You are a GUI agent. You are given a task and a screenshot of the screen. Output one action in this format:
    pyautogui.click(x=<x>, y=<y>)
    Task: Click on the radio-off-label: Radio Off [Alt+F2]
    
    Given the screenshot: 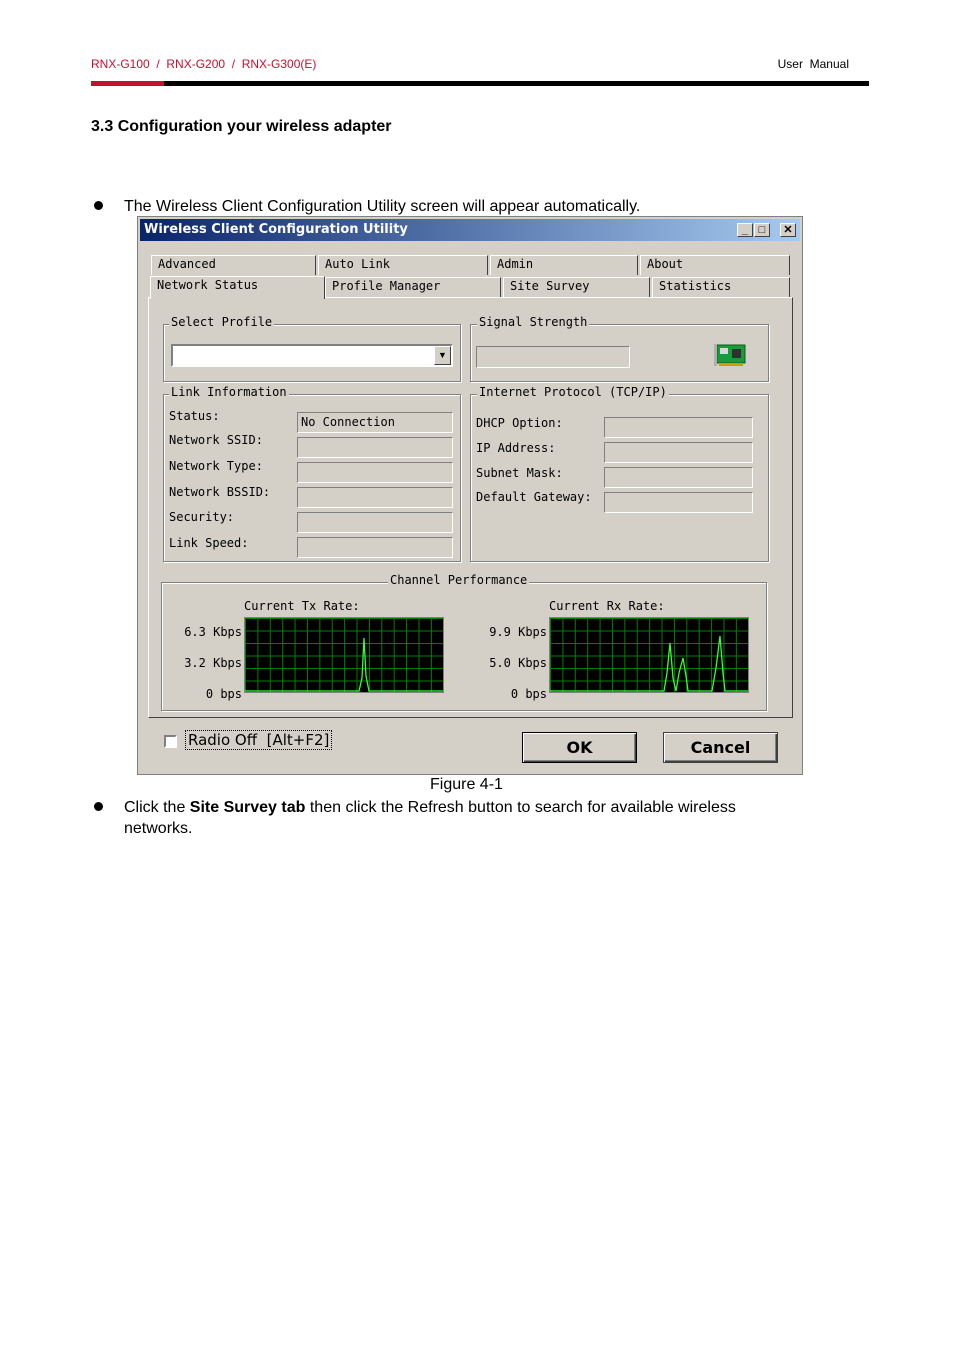 What is the action you would take?
    pyautogui.click(x=259, y=740)
    